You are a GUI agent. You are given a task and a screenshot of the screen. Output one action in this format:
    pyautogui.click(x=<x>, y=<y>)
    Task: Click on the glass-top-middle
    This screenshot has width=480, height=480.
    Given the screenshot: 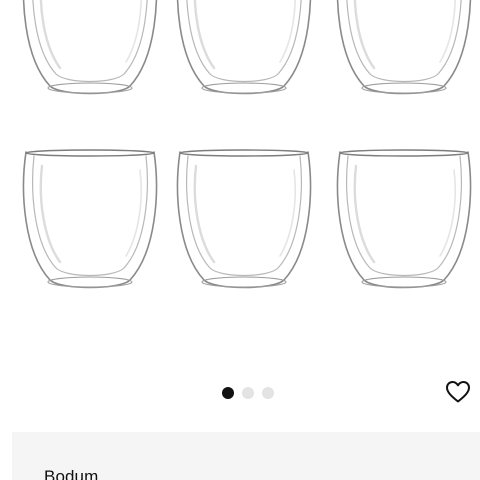 What is the action you would take?
    pyautogui.click(x=244, y=47)
    